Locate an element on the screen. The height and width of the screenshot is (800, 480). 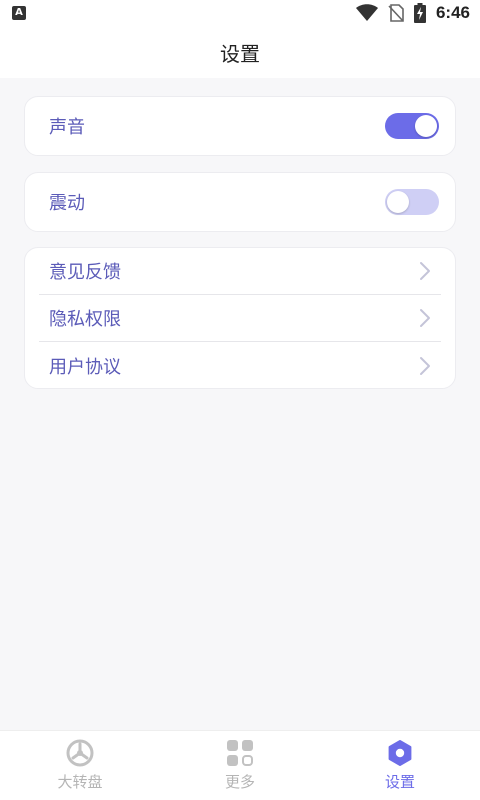
status-time: 6:46 is located at coordinates (452, 12).